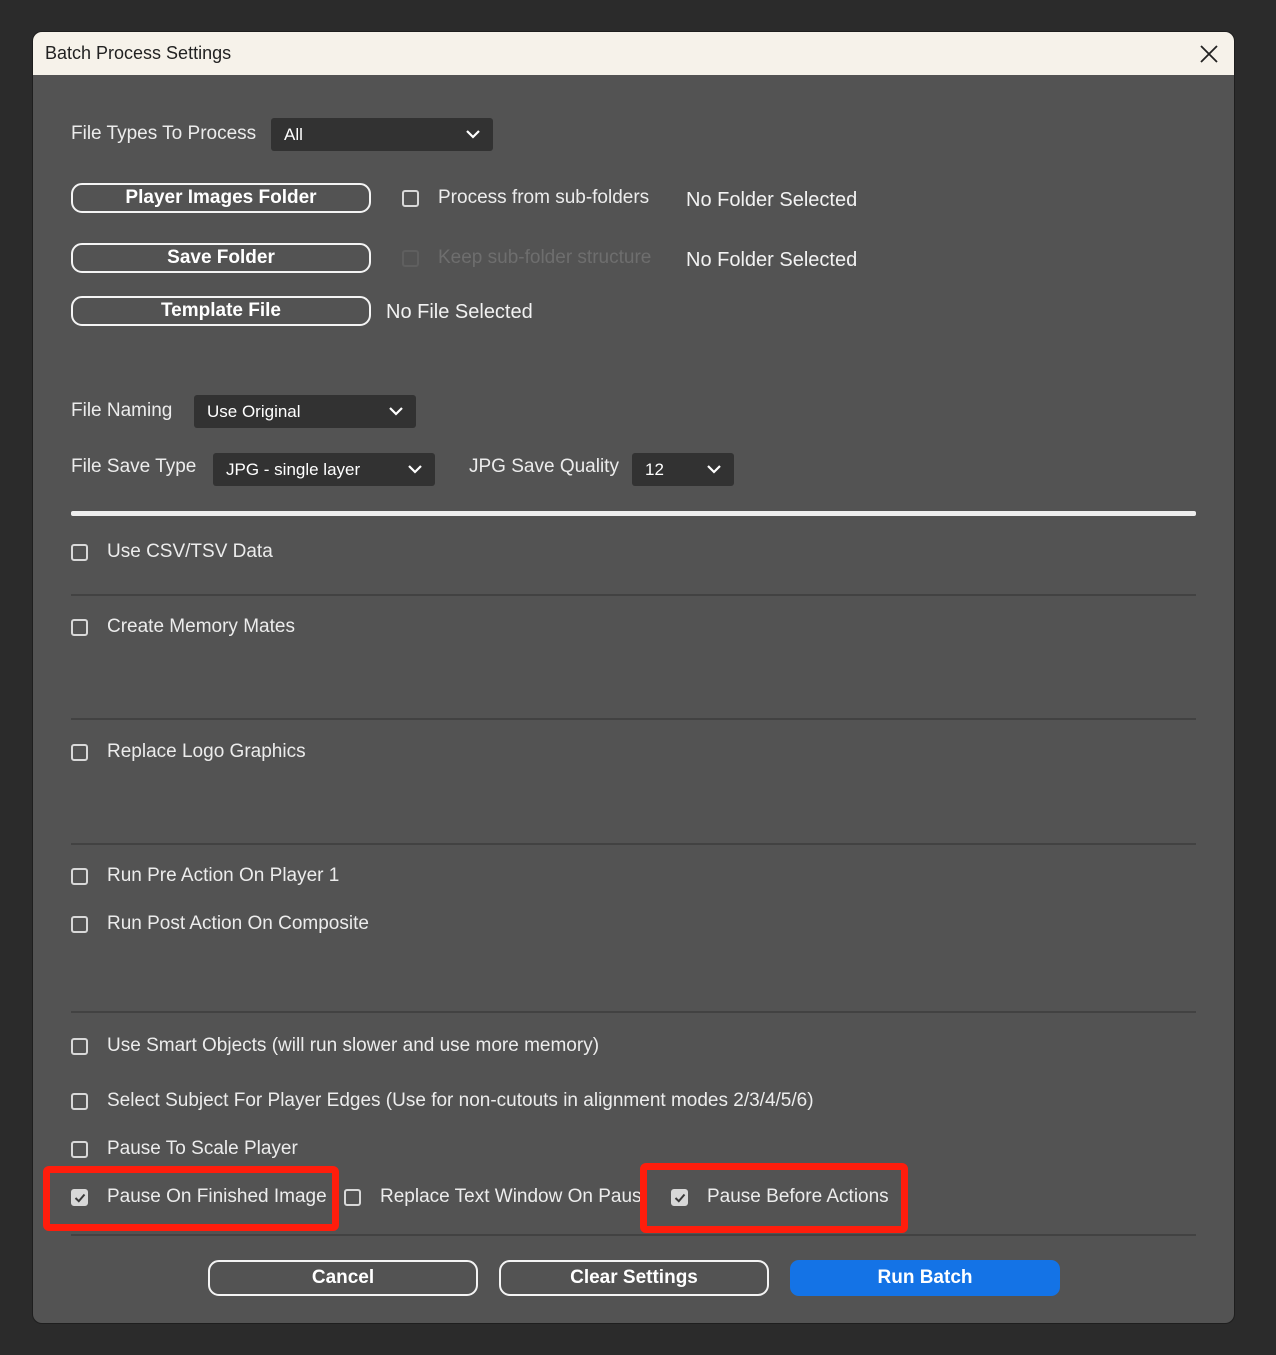 The image size is (1276, 1355). I want to click on process-subfolders-label: Process from sub-folders, so click(544, 197).